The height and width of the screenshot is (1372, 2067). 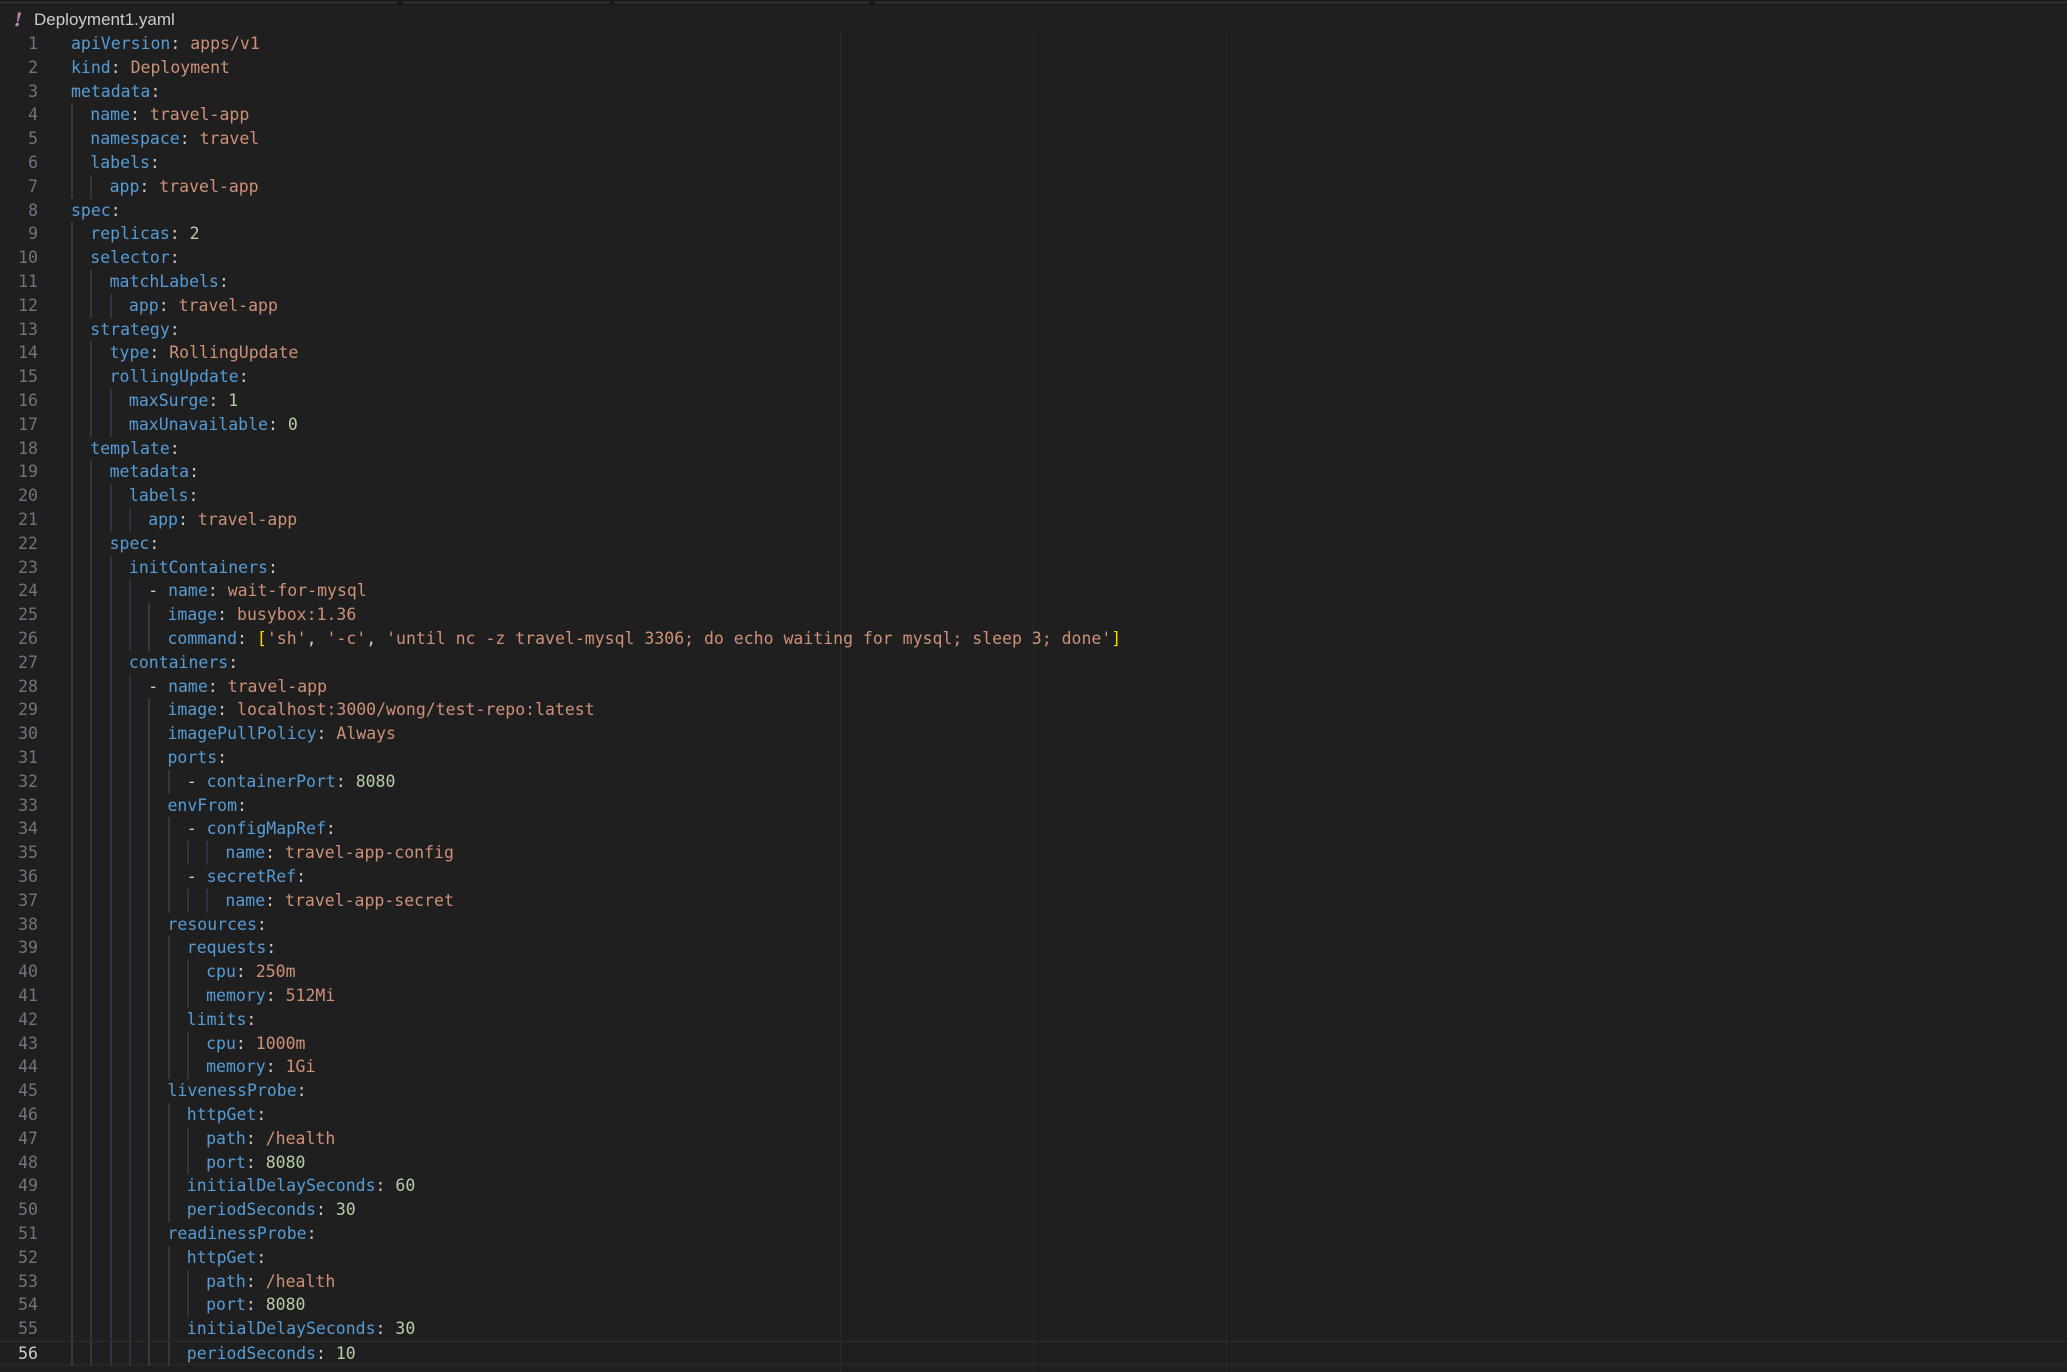 What do you see at coordinates (1033, 1186) in the screenshot?
I see `code-line: 49 initialDelaySeconds: 60` at bounding box center [1033, 1186].